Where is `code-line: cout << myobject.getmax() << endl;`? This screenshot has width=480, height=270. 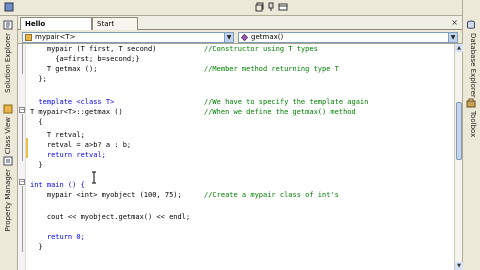
code-line: cout << myobject.getmax() << endl; is located at coordinates (110, 217).